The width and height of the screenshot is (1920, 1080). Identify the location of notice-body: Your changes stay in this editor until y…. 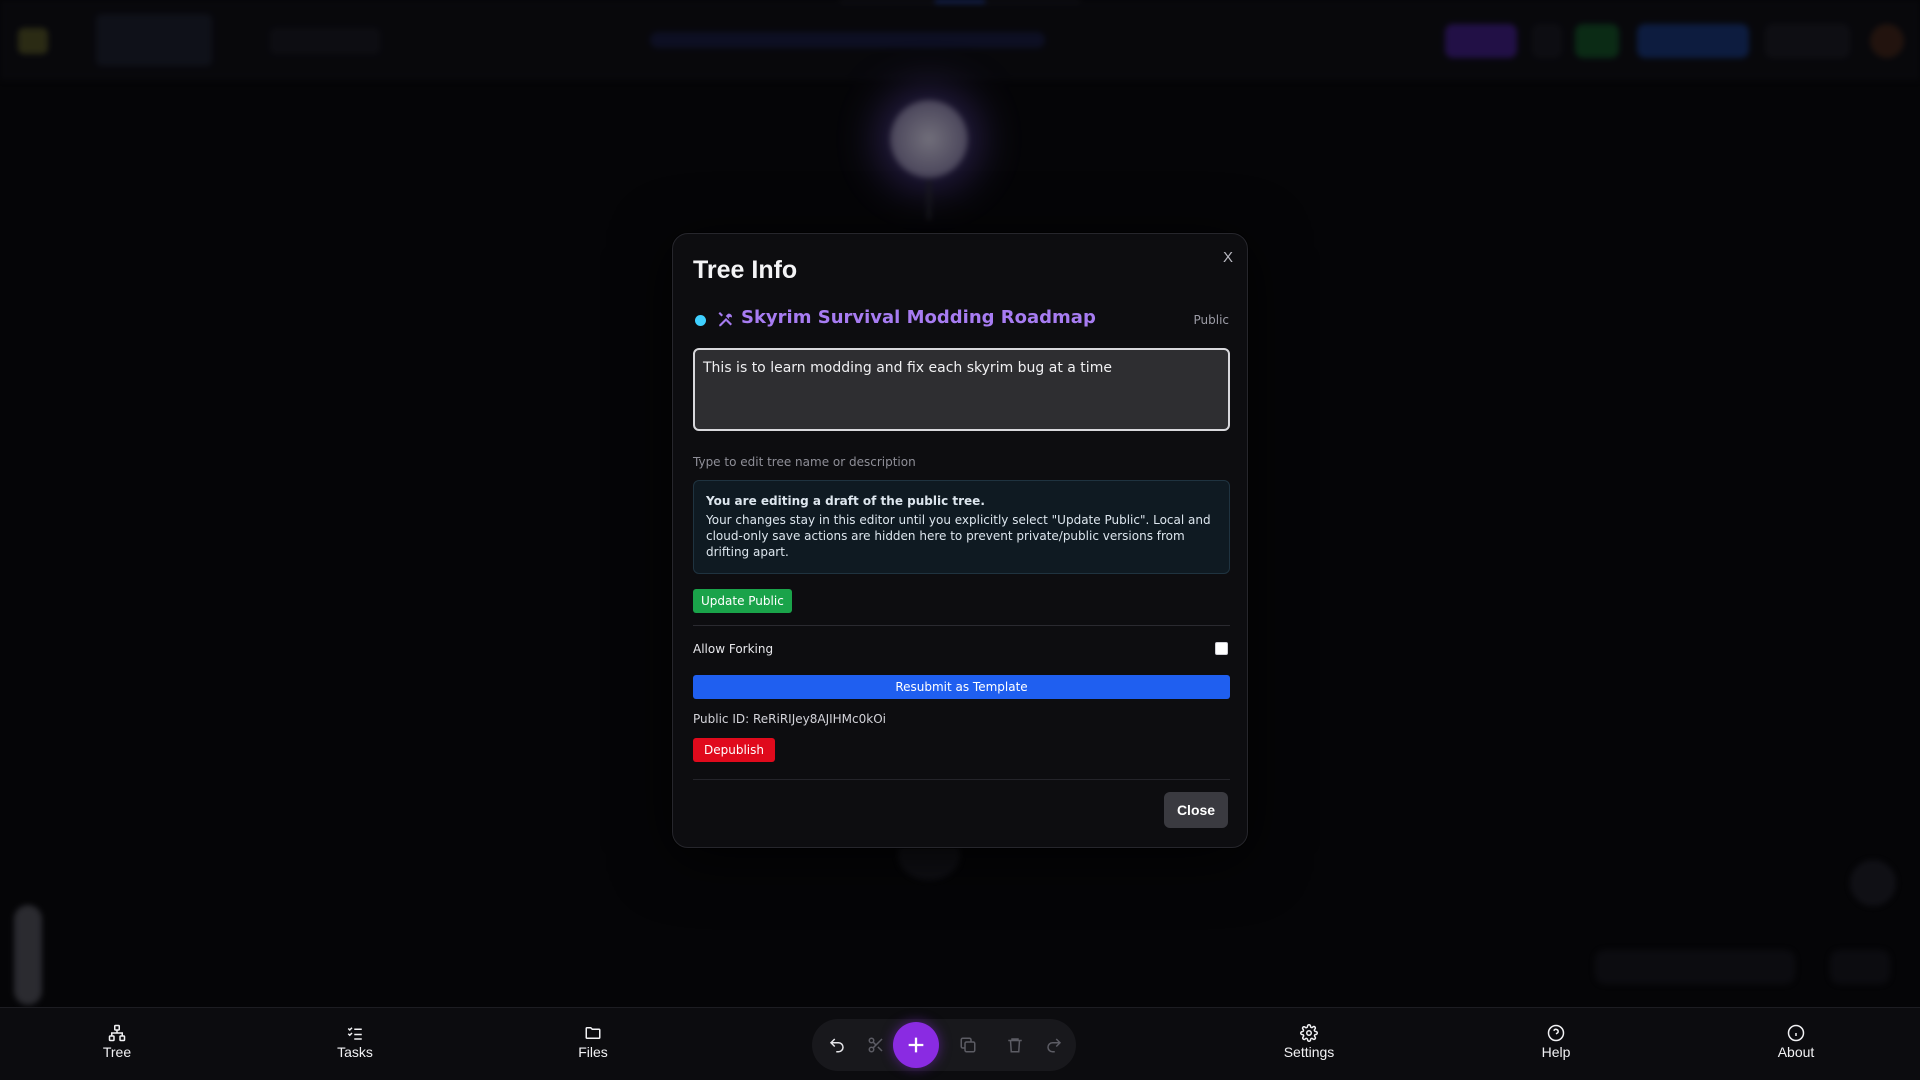
(958, 536).